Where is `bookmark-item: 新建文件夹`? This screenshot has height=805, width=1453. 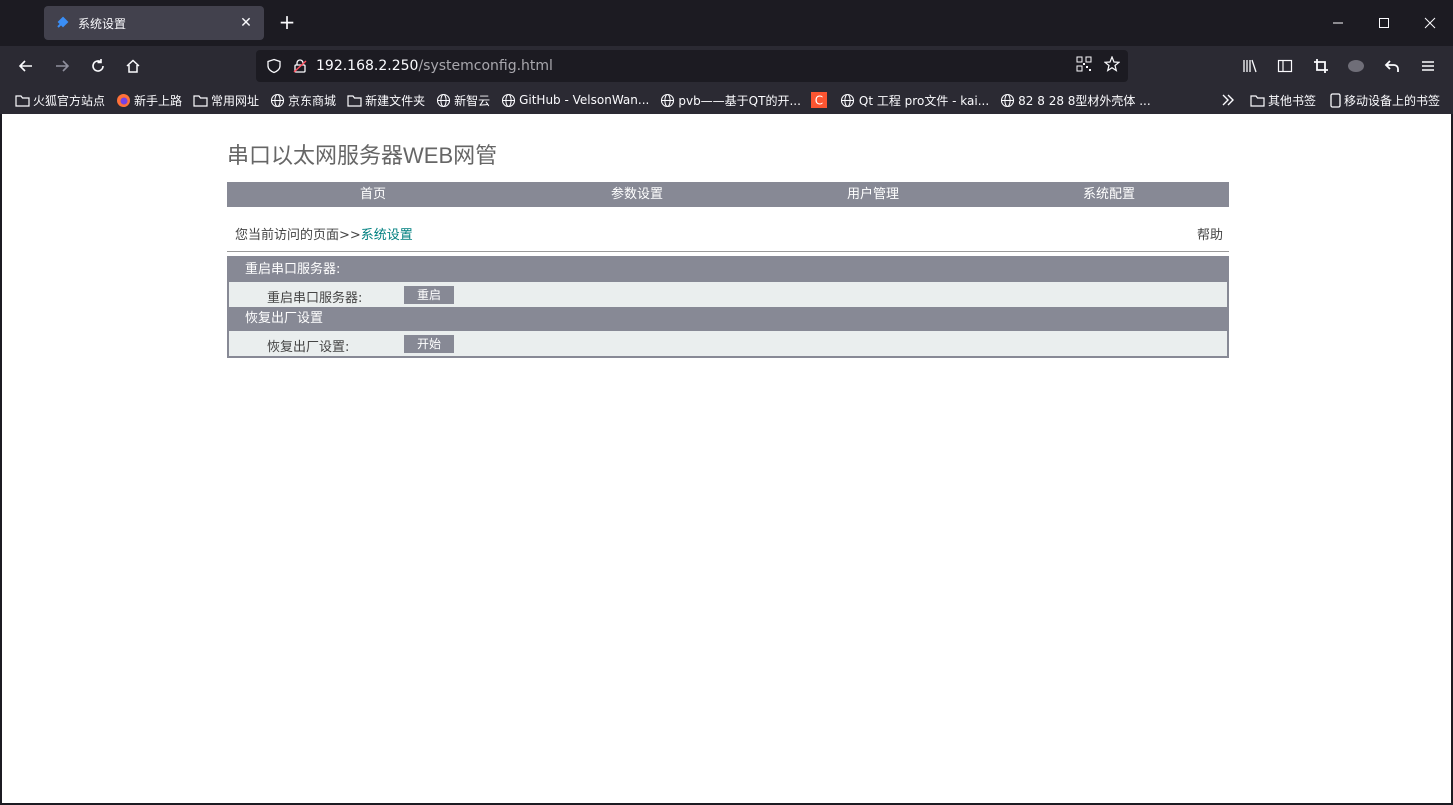 bookmark-item: 新建文件夹 is located at coordinates (385, 100).